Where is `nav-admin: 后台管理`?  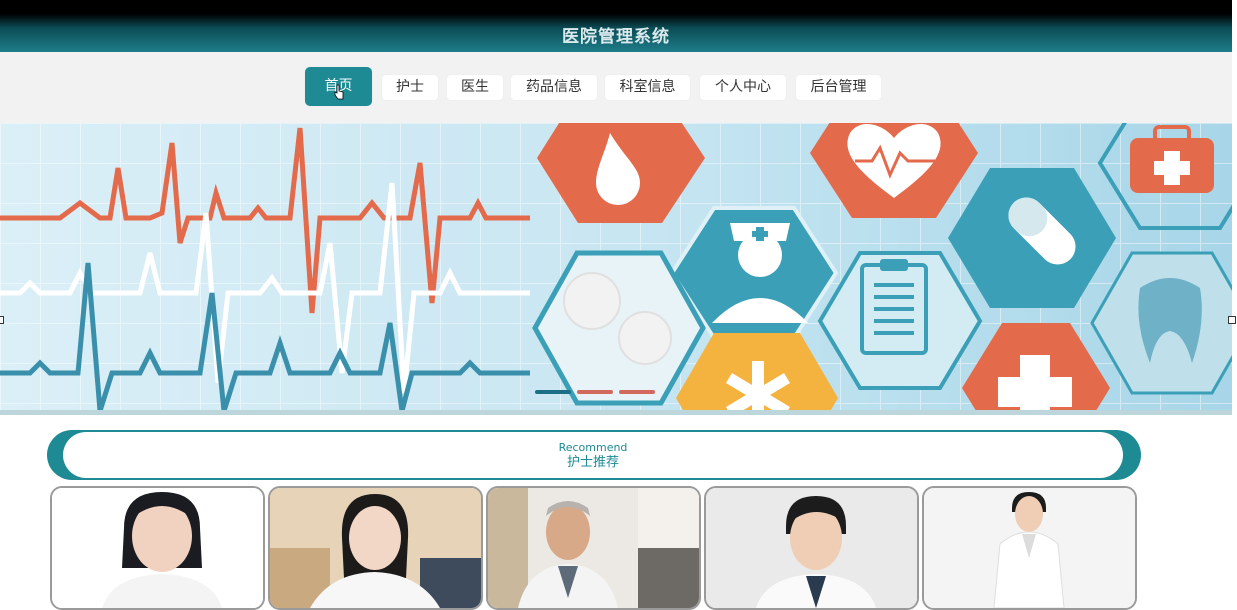
nav-admin: 后台管理 is located at coordinates (838, 87).